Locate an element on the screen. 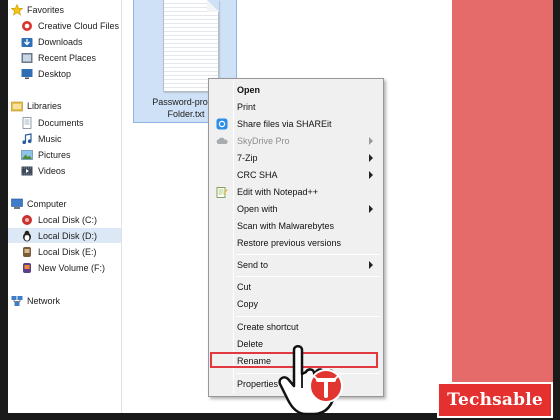 This screenshot has width=560, height=420. star-icon is located at coordinates (17, 9).